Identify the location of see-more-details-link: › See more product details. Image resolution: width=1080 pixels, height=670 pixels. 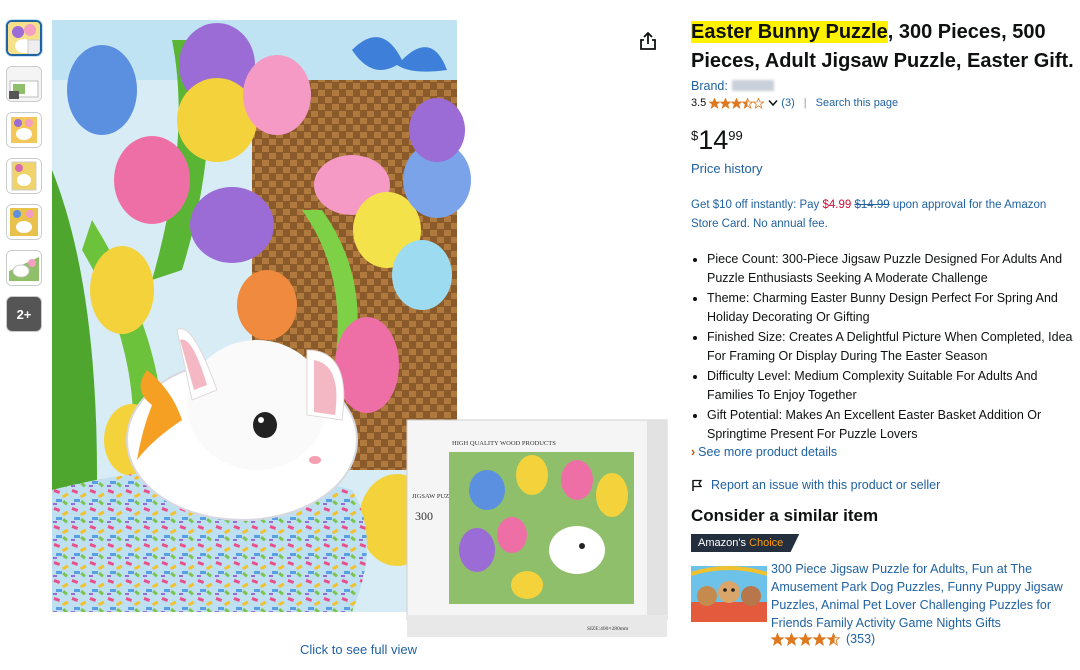
(885, 452).